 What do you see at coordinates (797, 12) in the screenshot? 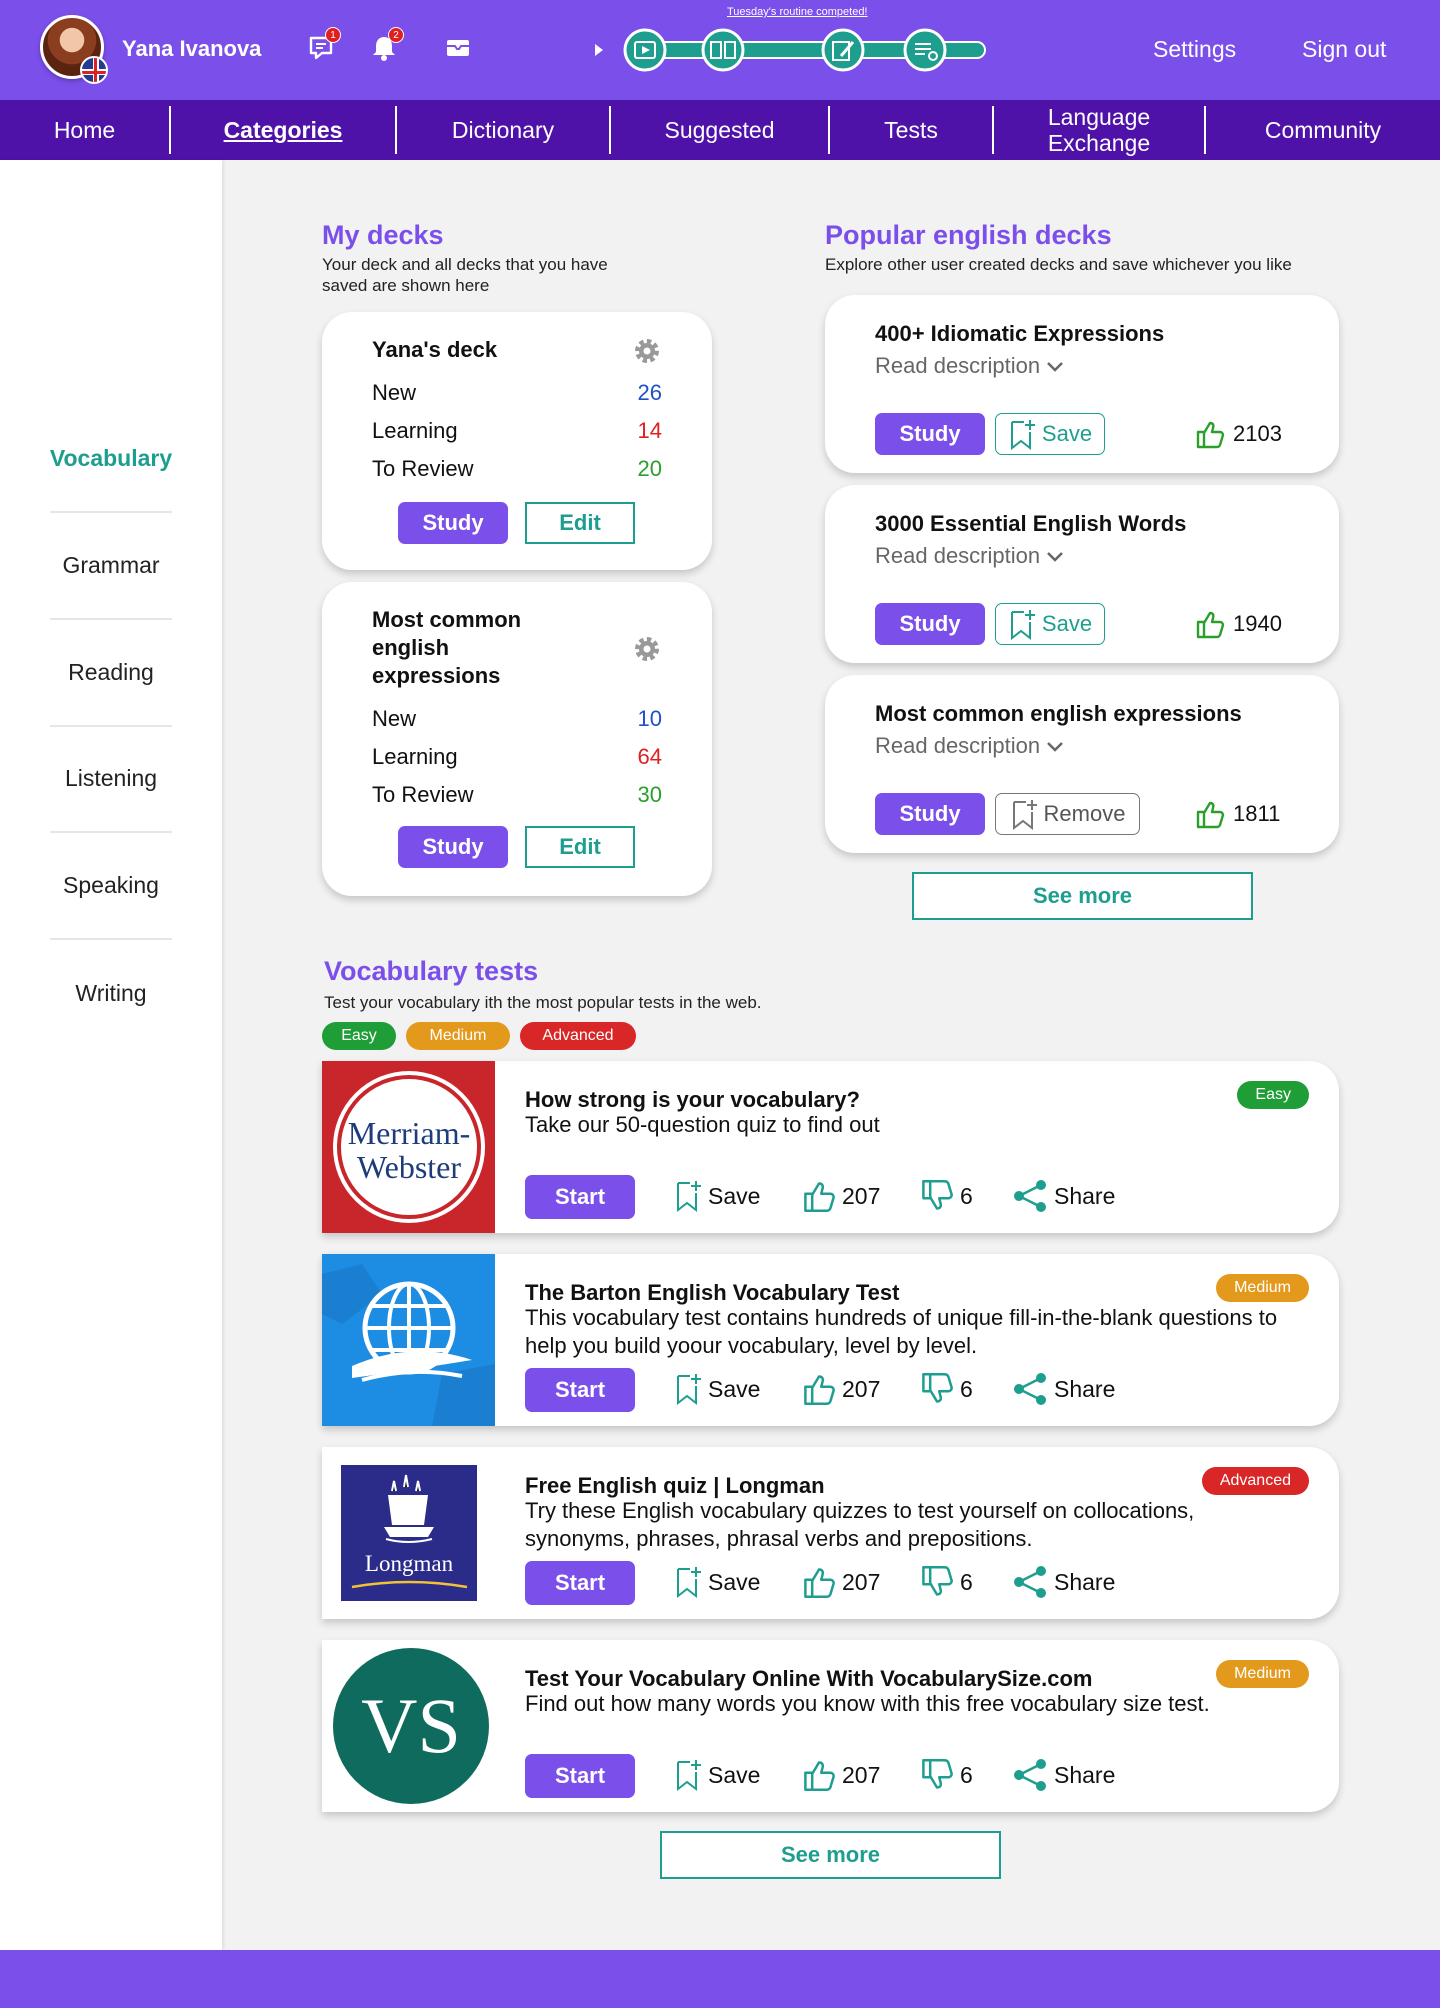
I see `routine-status: Tuesday's routine competed!` at bounding box center [797, 12].